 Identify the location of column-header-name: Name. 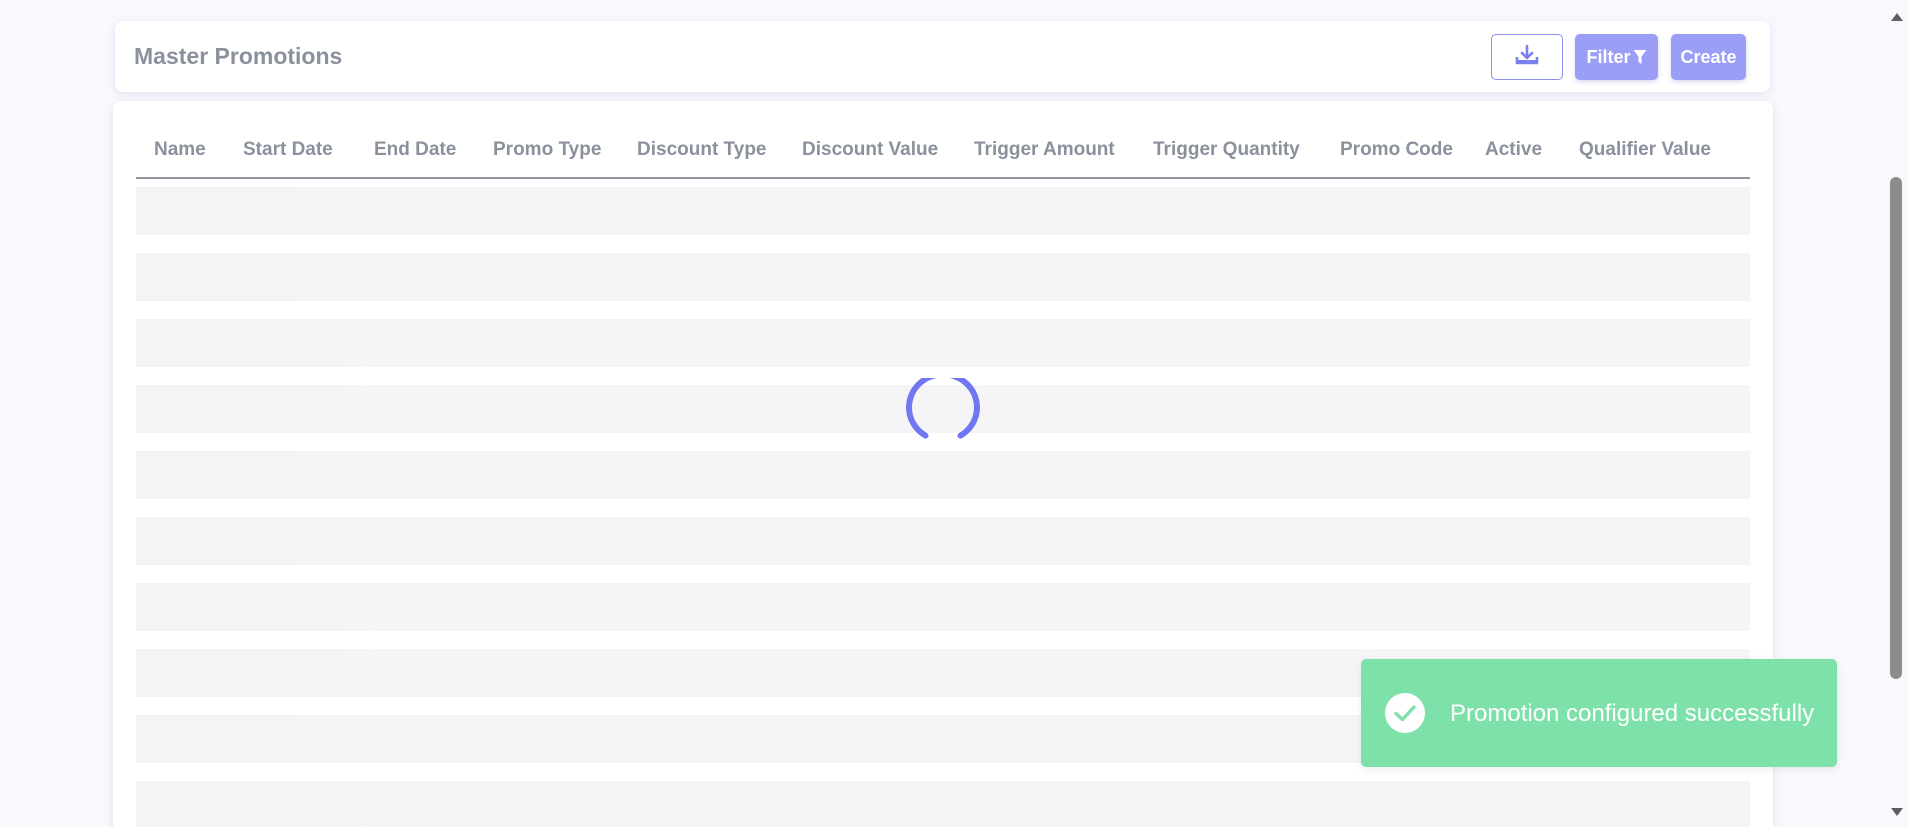
(180, 150).